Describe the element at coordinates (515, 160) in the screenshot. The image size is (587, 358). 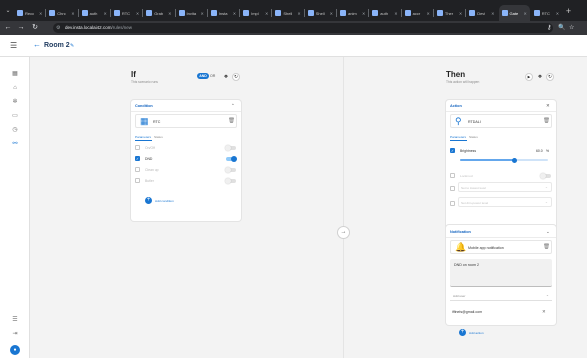
I see `slider-knob` at that location.